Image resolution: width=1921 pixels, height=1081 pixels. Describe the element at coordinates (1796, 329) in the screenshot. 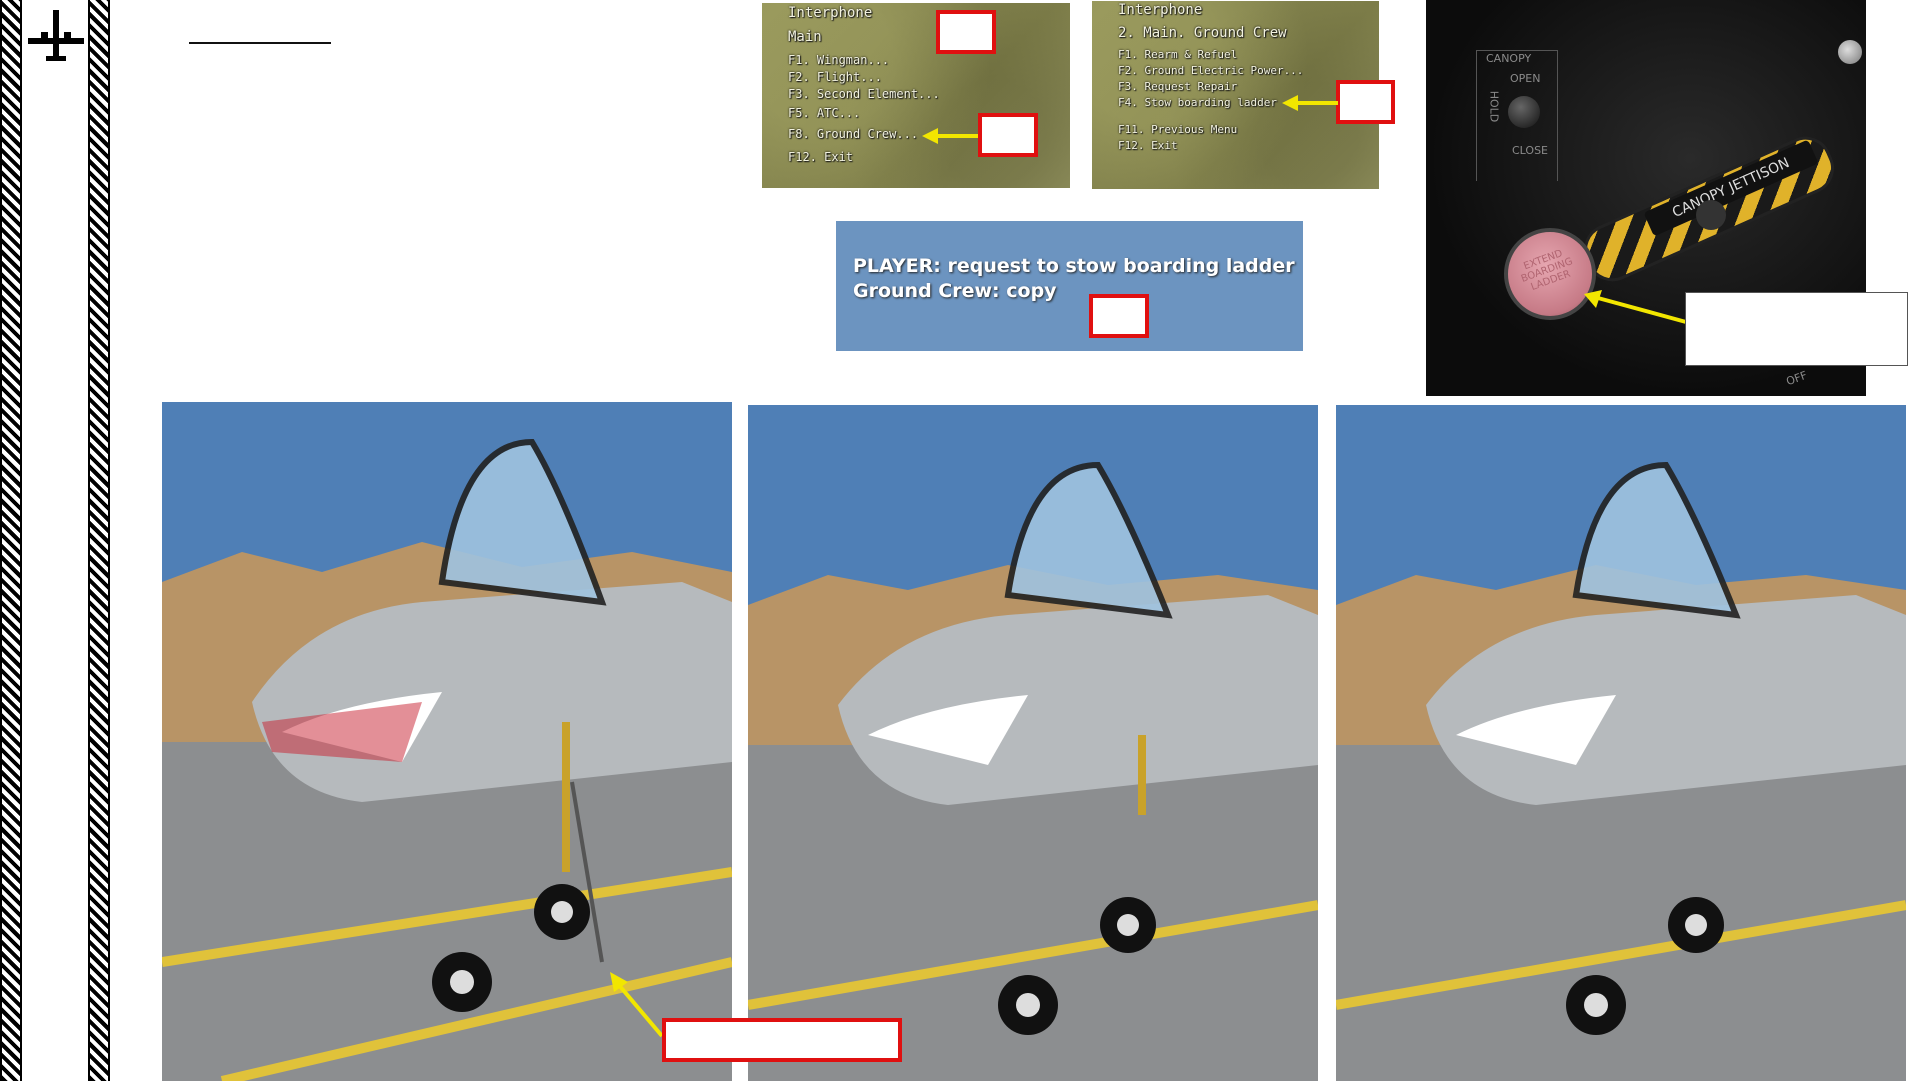

I see `callout-box-cockpit` at that location.